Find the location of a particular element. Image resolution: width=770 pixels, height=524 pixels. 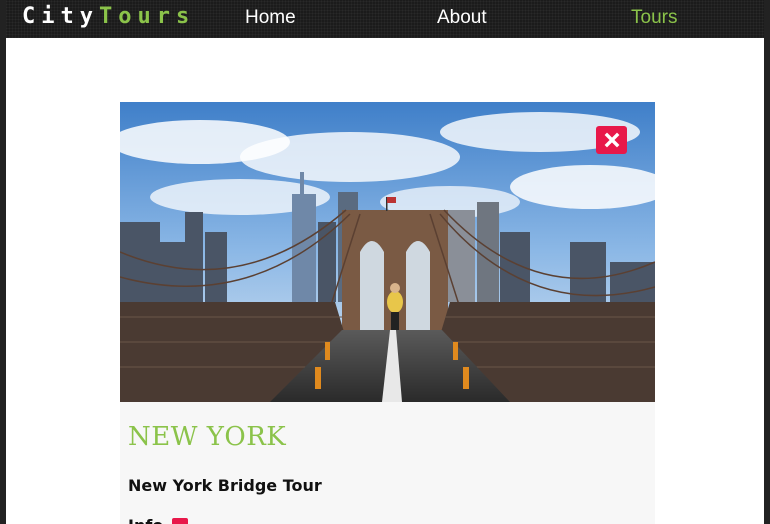

logo: CityTours is located at coordinates (108, 17).